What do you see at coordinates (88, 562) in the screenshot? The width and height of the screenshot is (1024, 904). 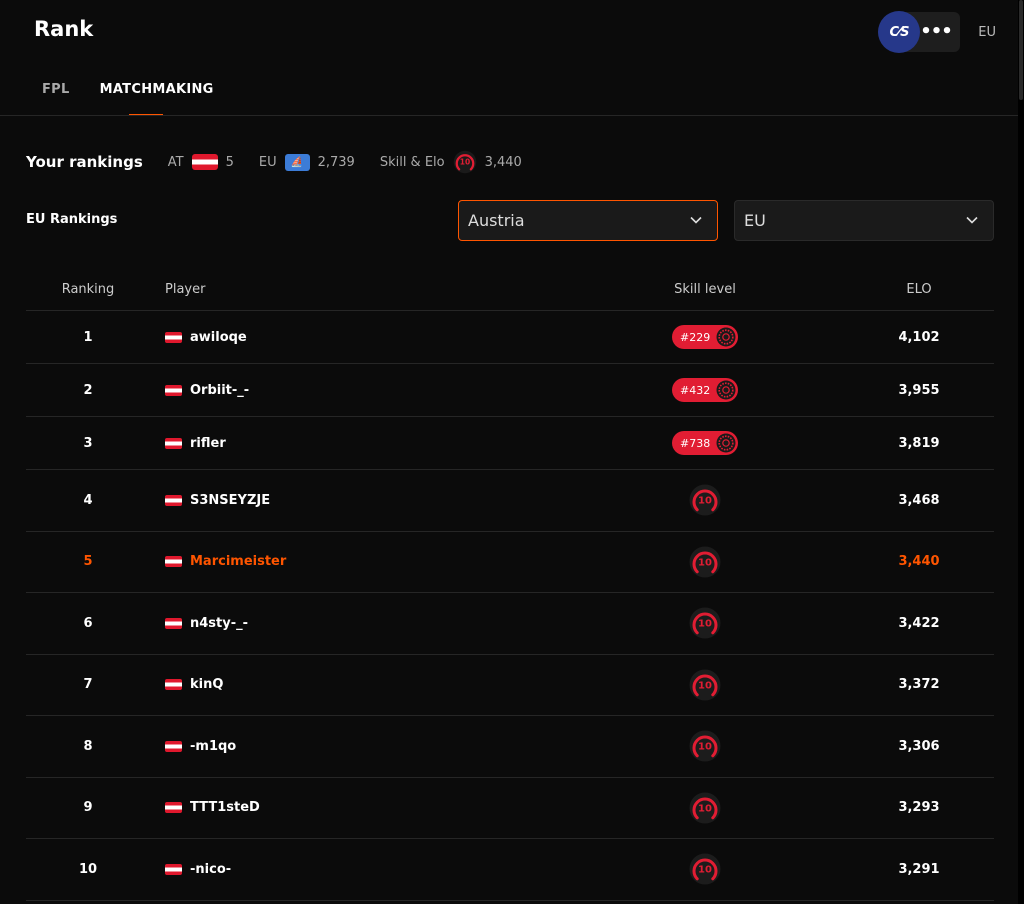 I see `rank-cell: 5` at bounding box center [88, 562].